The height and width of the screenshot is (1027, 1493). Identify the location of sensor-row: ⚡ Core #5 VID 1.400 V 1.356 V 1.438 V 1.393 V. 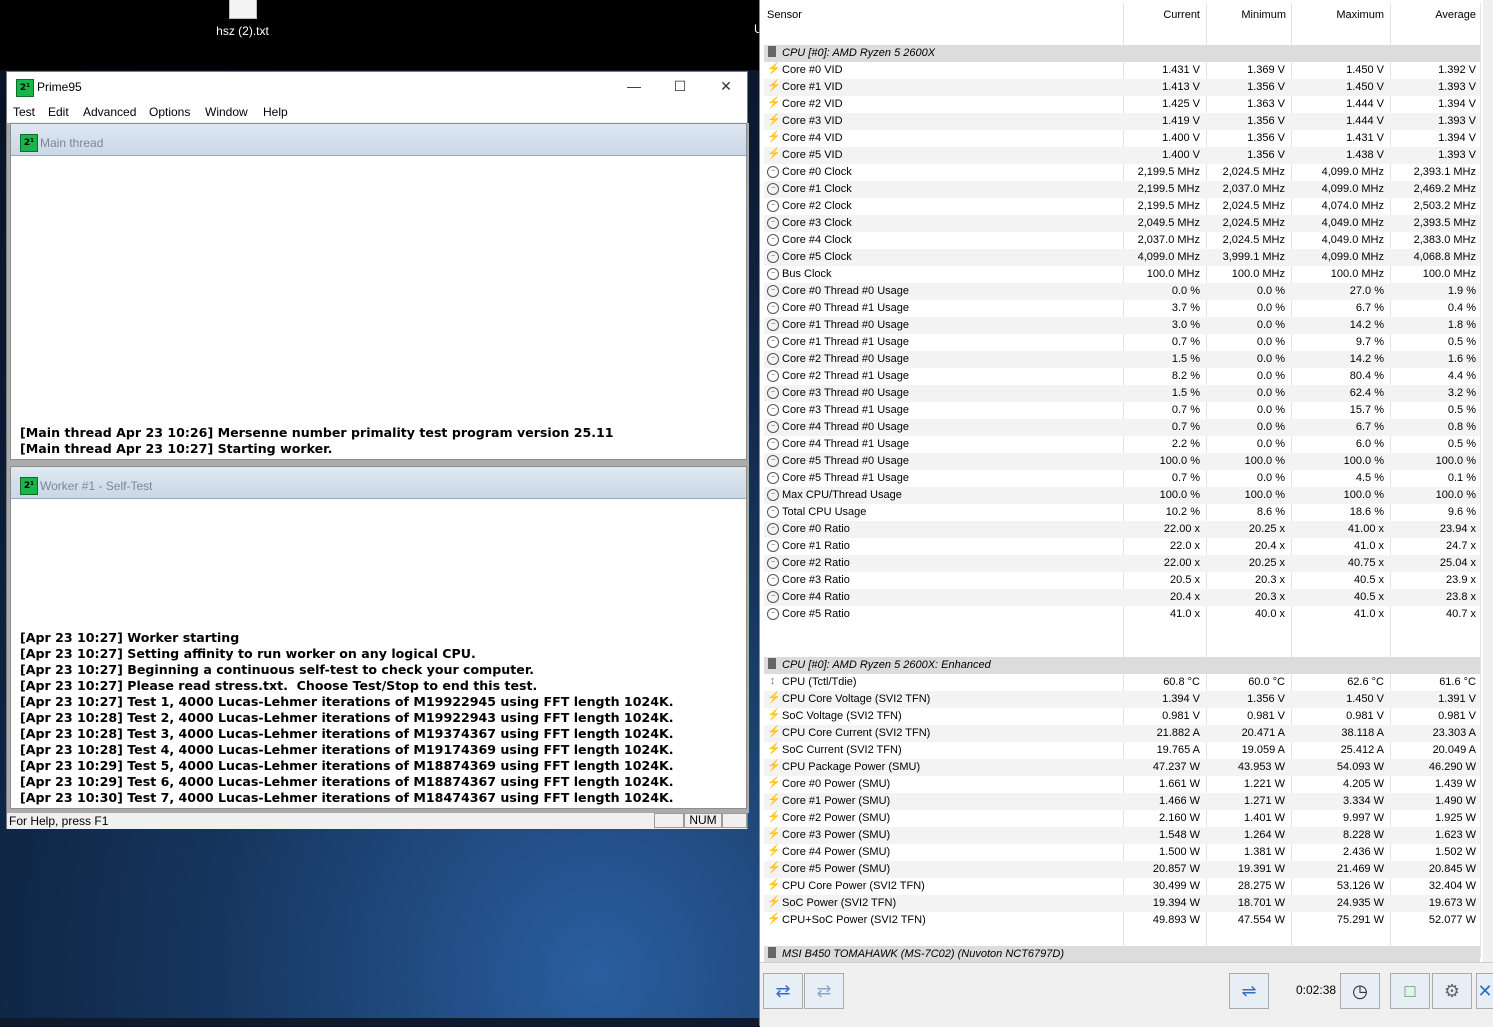
(1122, 155).